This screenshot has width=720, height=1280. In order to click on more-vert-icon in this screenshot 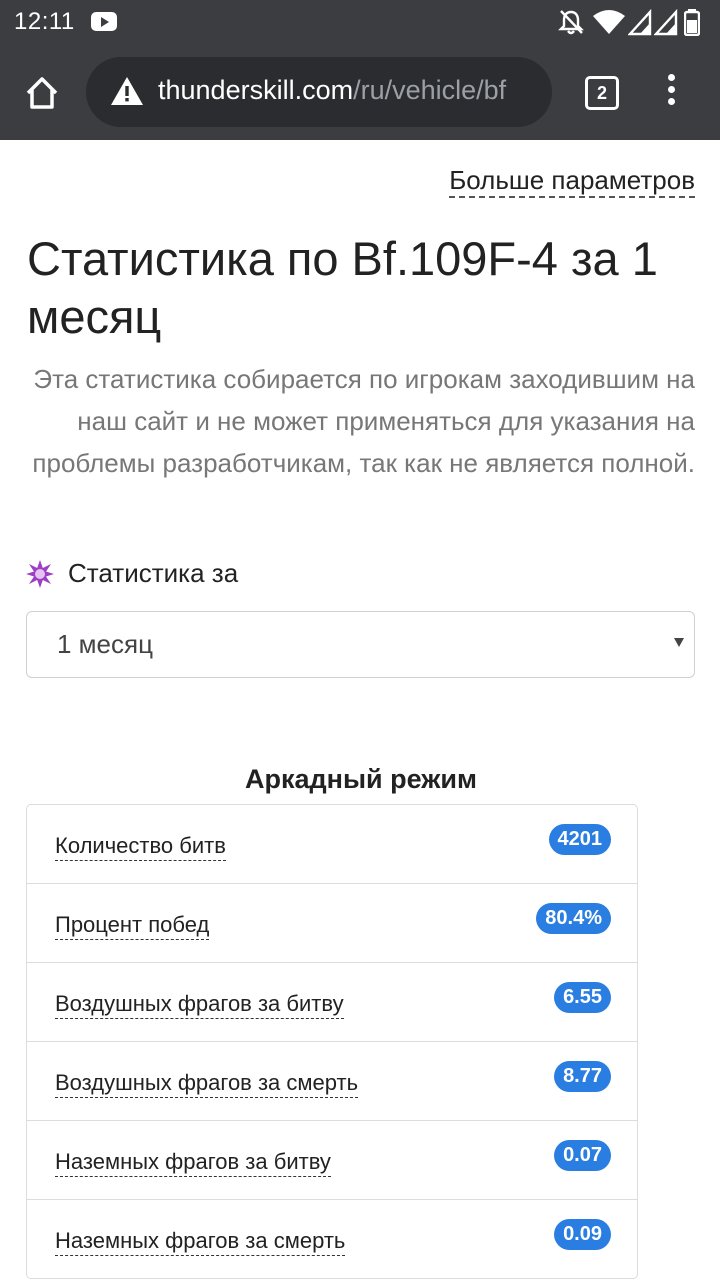, I will do `click(671, 92)`.